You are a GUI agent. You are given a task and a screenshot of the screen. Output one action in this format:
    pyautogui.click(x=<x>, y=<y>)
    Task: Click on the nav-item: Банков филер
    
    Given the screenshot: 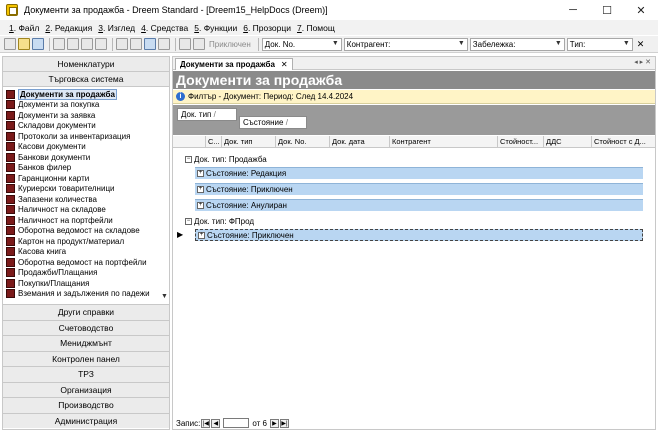 What is the action you would take?
    pyautogui.click(x=86, y=168)
    